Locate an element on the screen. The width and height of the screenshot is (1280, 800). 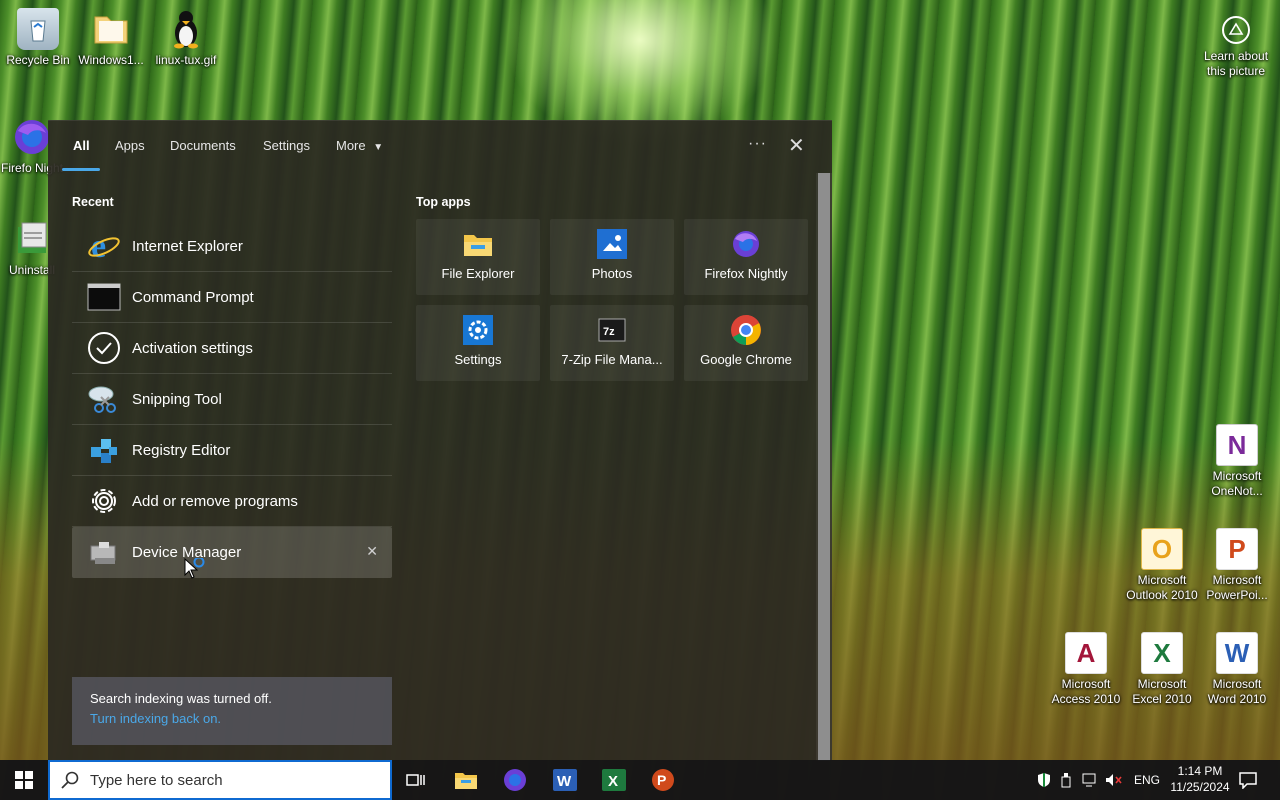
excel-icon: X is located at coordinates (614, 780).